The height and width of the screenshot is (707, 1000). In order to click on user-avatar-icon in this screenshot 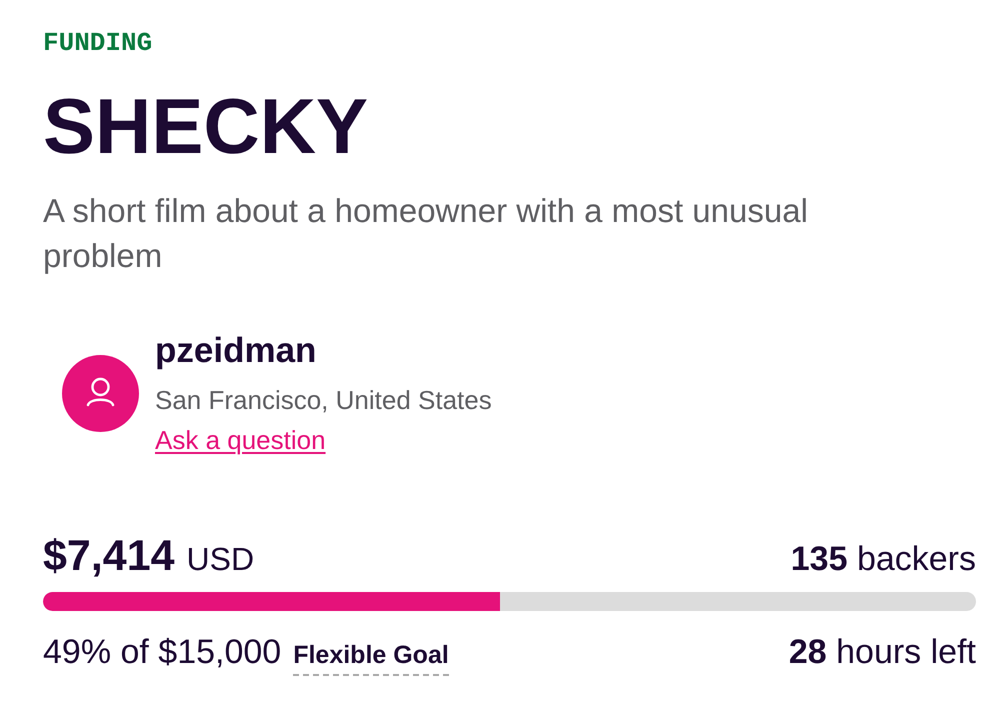, I will do `click(100, 393)`.